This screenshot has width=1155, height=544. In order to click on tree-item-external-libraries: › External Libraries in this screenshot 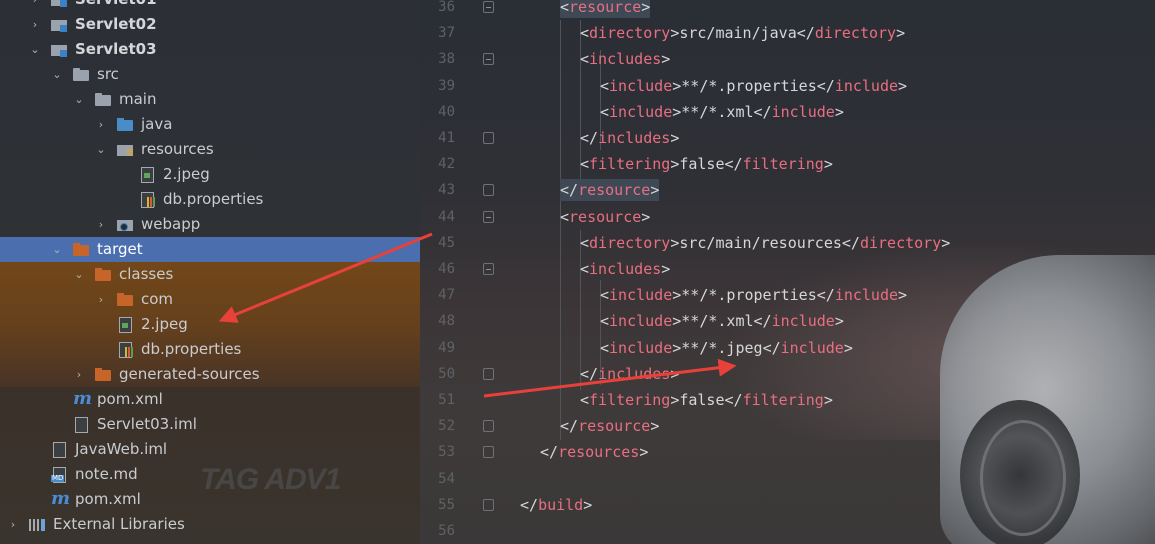, I will do `click(210, 524)`.